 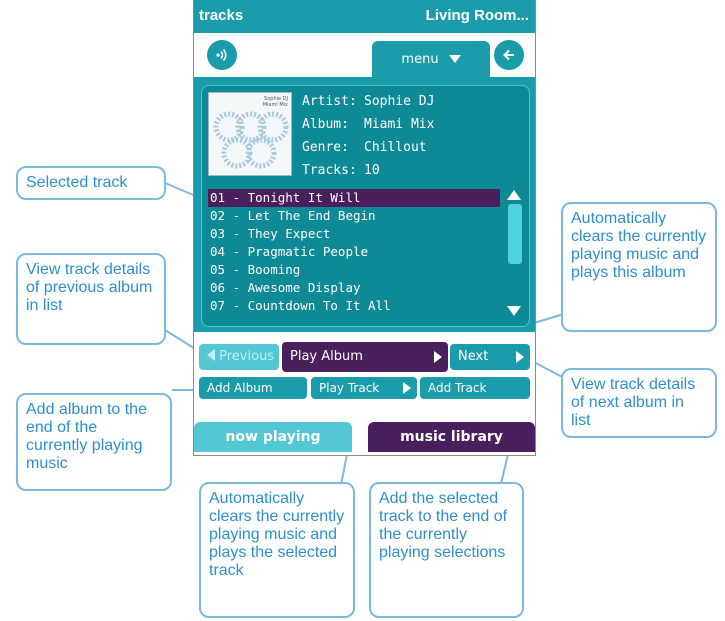 I want to click on track-item: 05 - Booming, so click(x=354, y=270).